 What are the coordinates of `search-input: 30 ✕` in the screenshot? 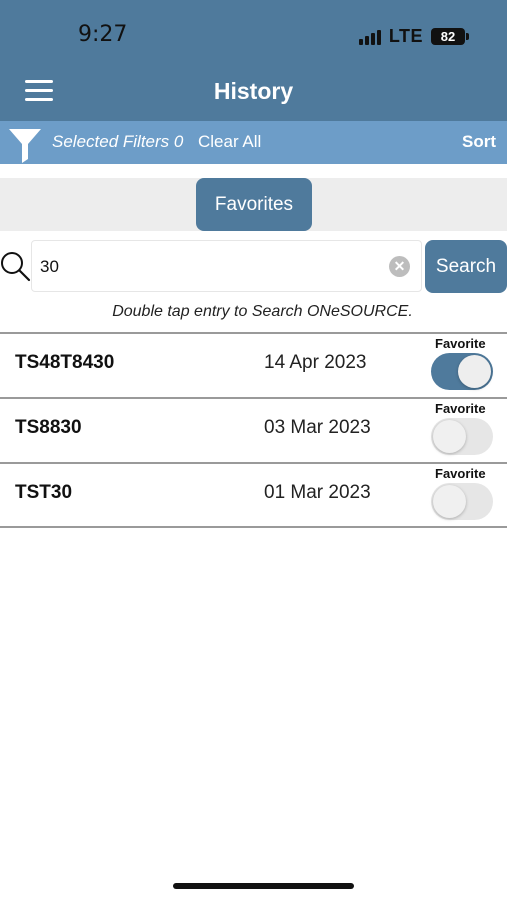 It's located at (226, 266).